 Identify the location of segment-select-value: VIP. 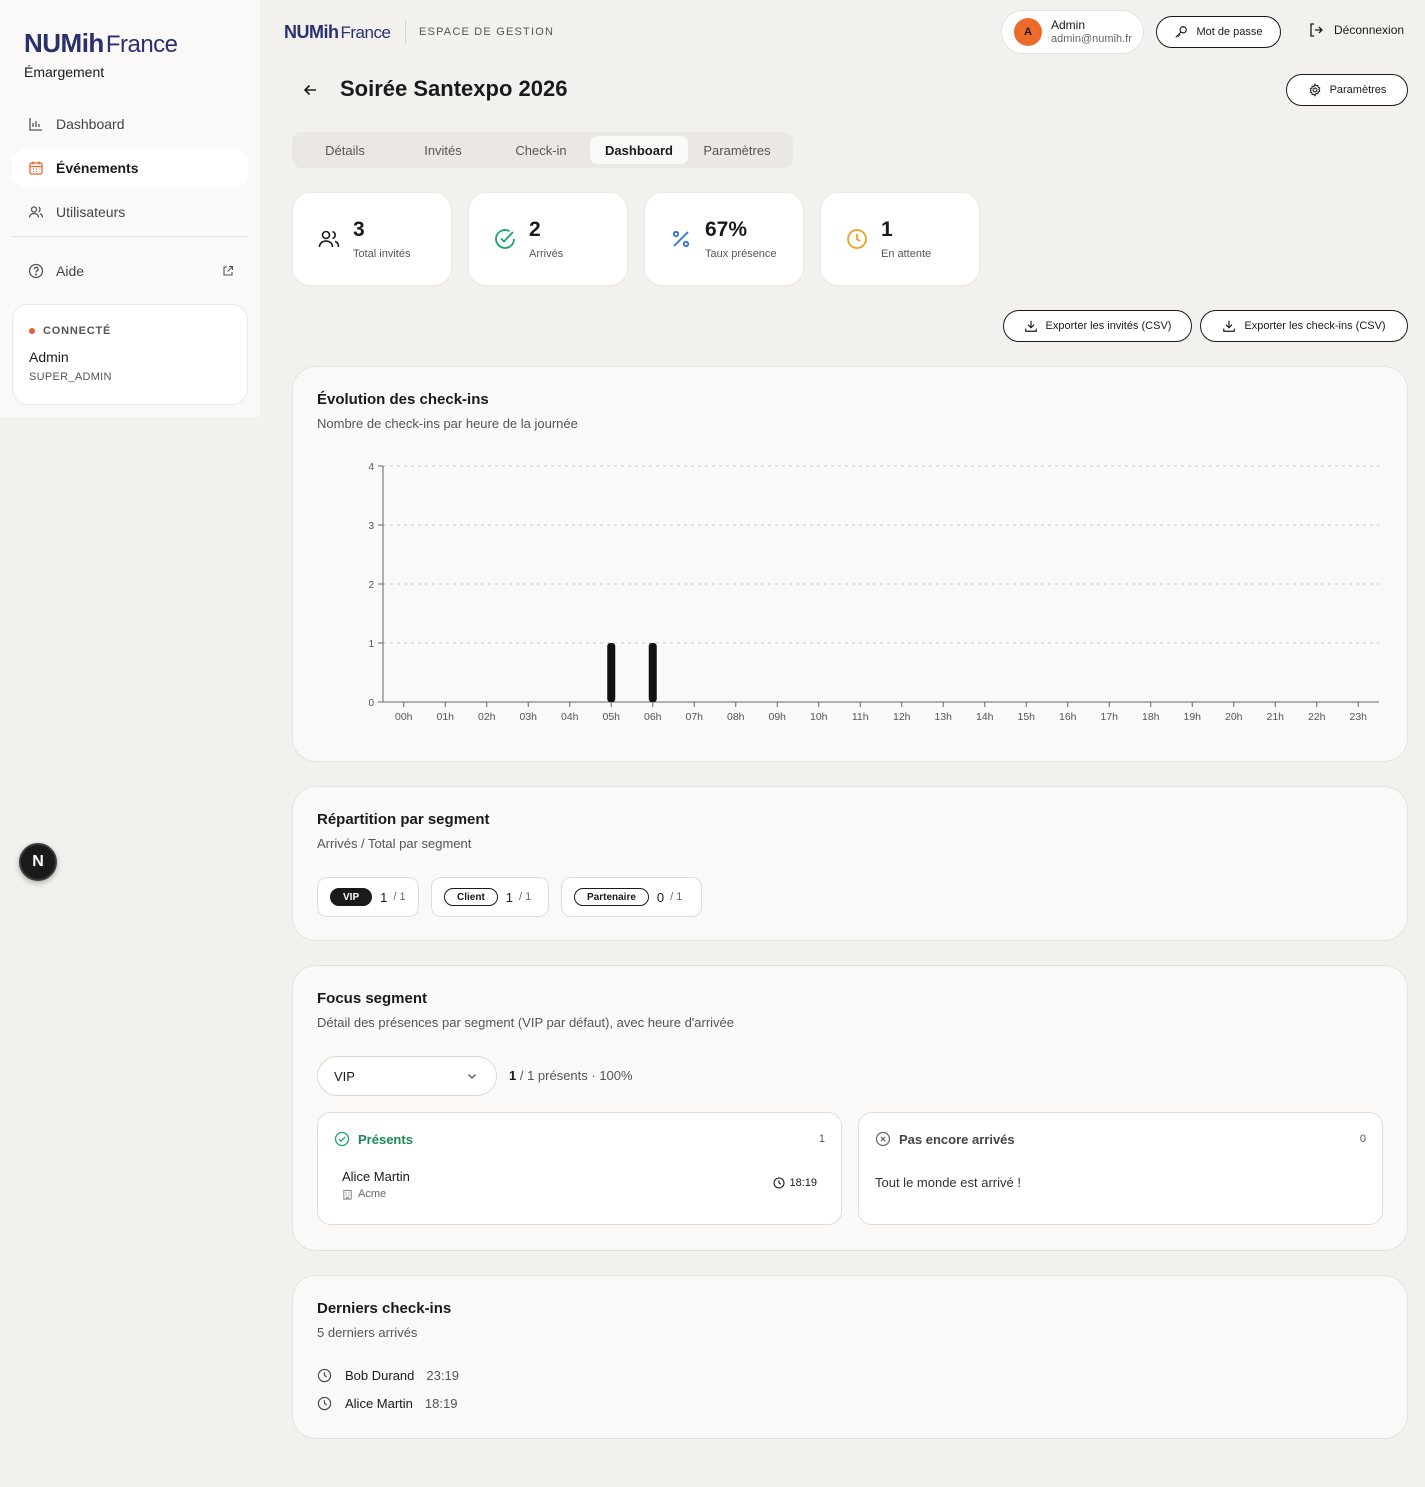
(344, 1076).